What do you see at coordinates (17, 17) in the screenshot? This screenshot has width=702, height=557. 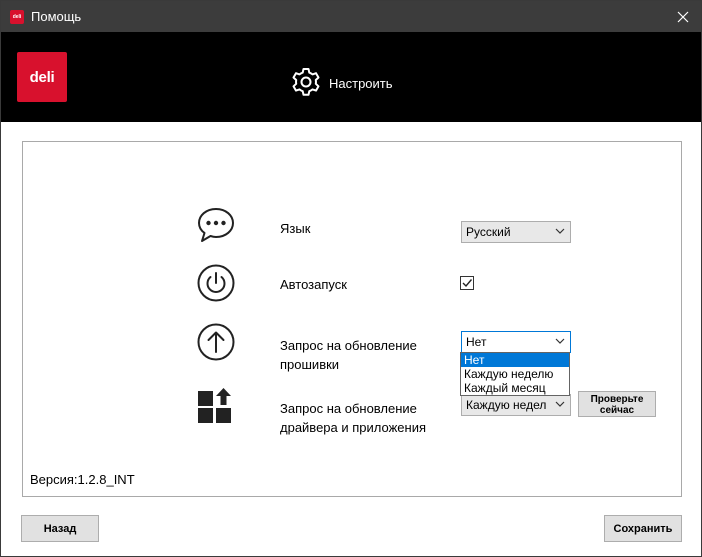 I see `app-icon: deli` at bounding box center [17, 17].